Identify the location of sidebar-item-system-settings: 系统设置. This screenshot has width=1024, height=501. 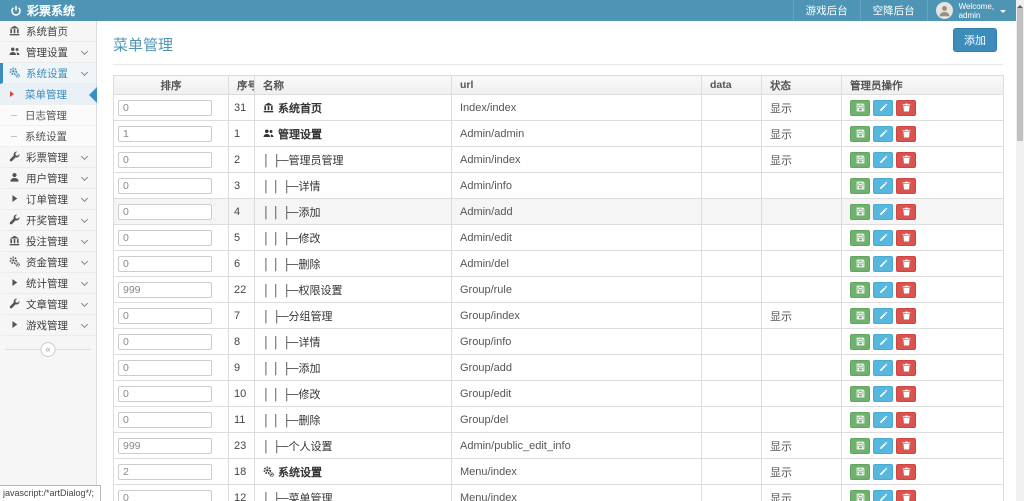
(48, 73).